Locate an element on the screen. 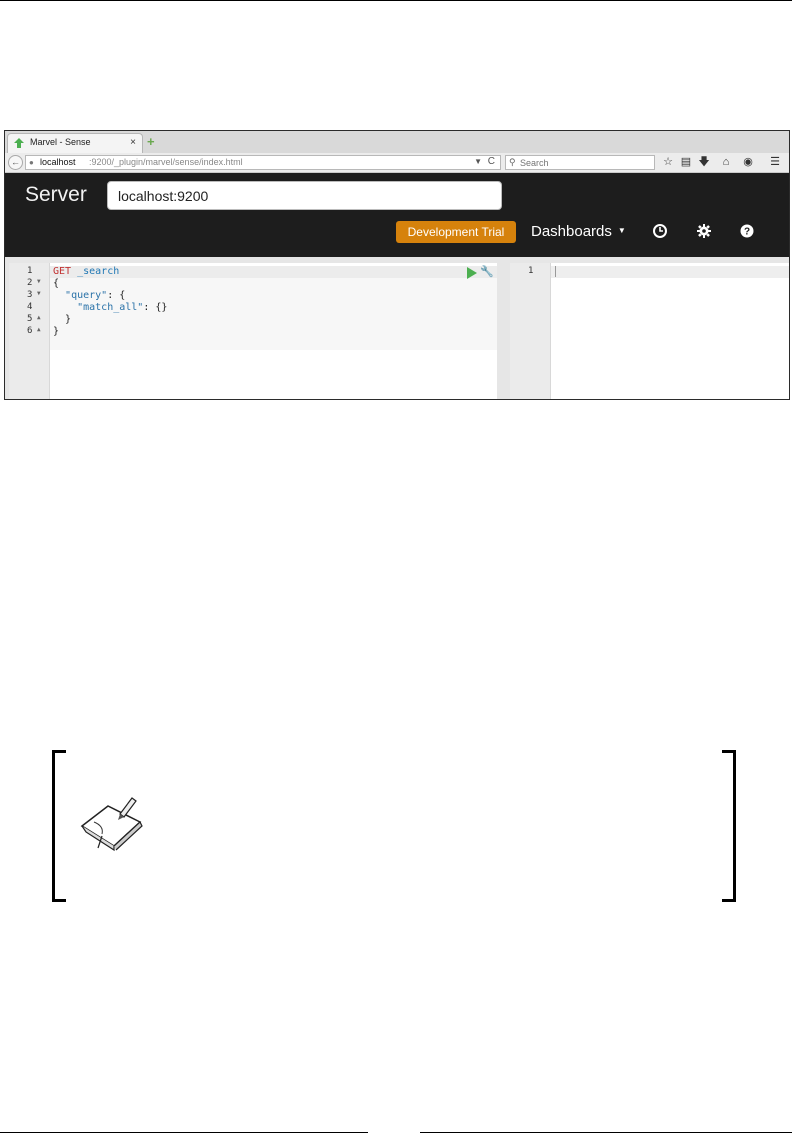 The height and width of the screenshot is (1142, 792). tab-bar: Marvel - Sense × + is located at coordinates (397, 142).